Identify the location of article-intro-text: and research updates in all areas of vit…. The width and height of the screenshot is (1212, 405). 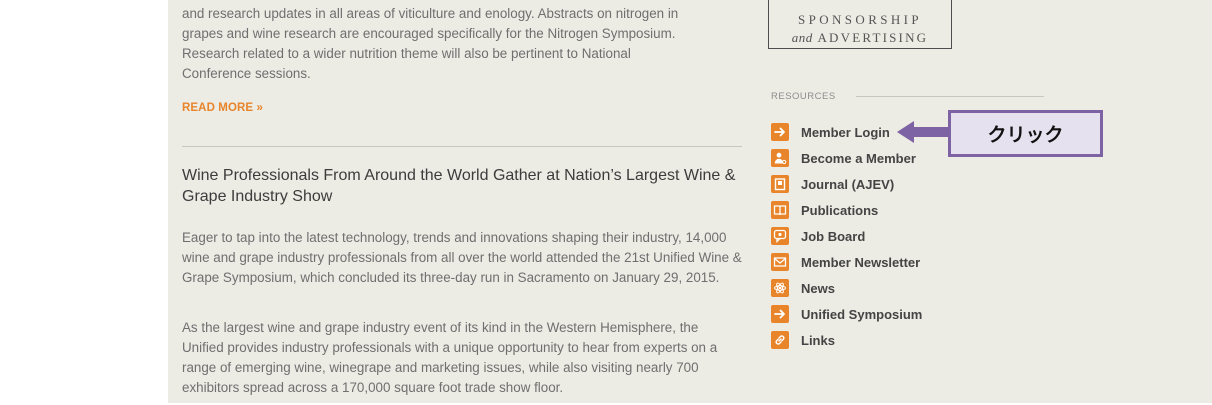
(462, 44).